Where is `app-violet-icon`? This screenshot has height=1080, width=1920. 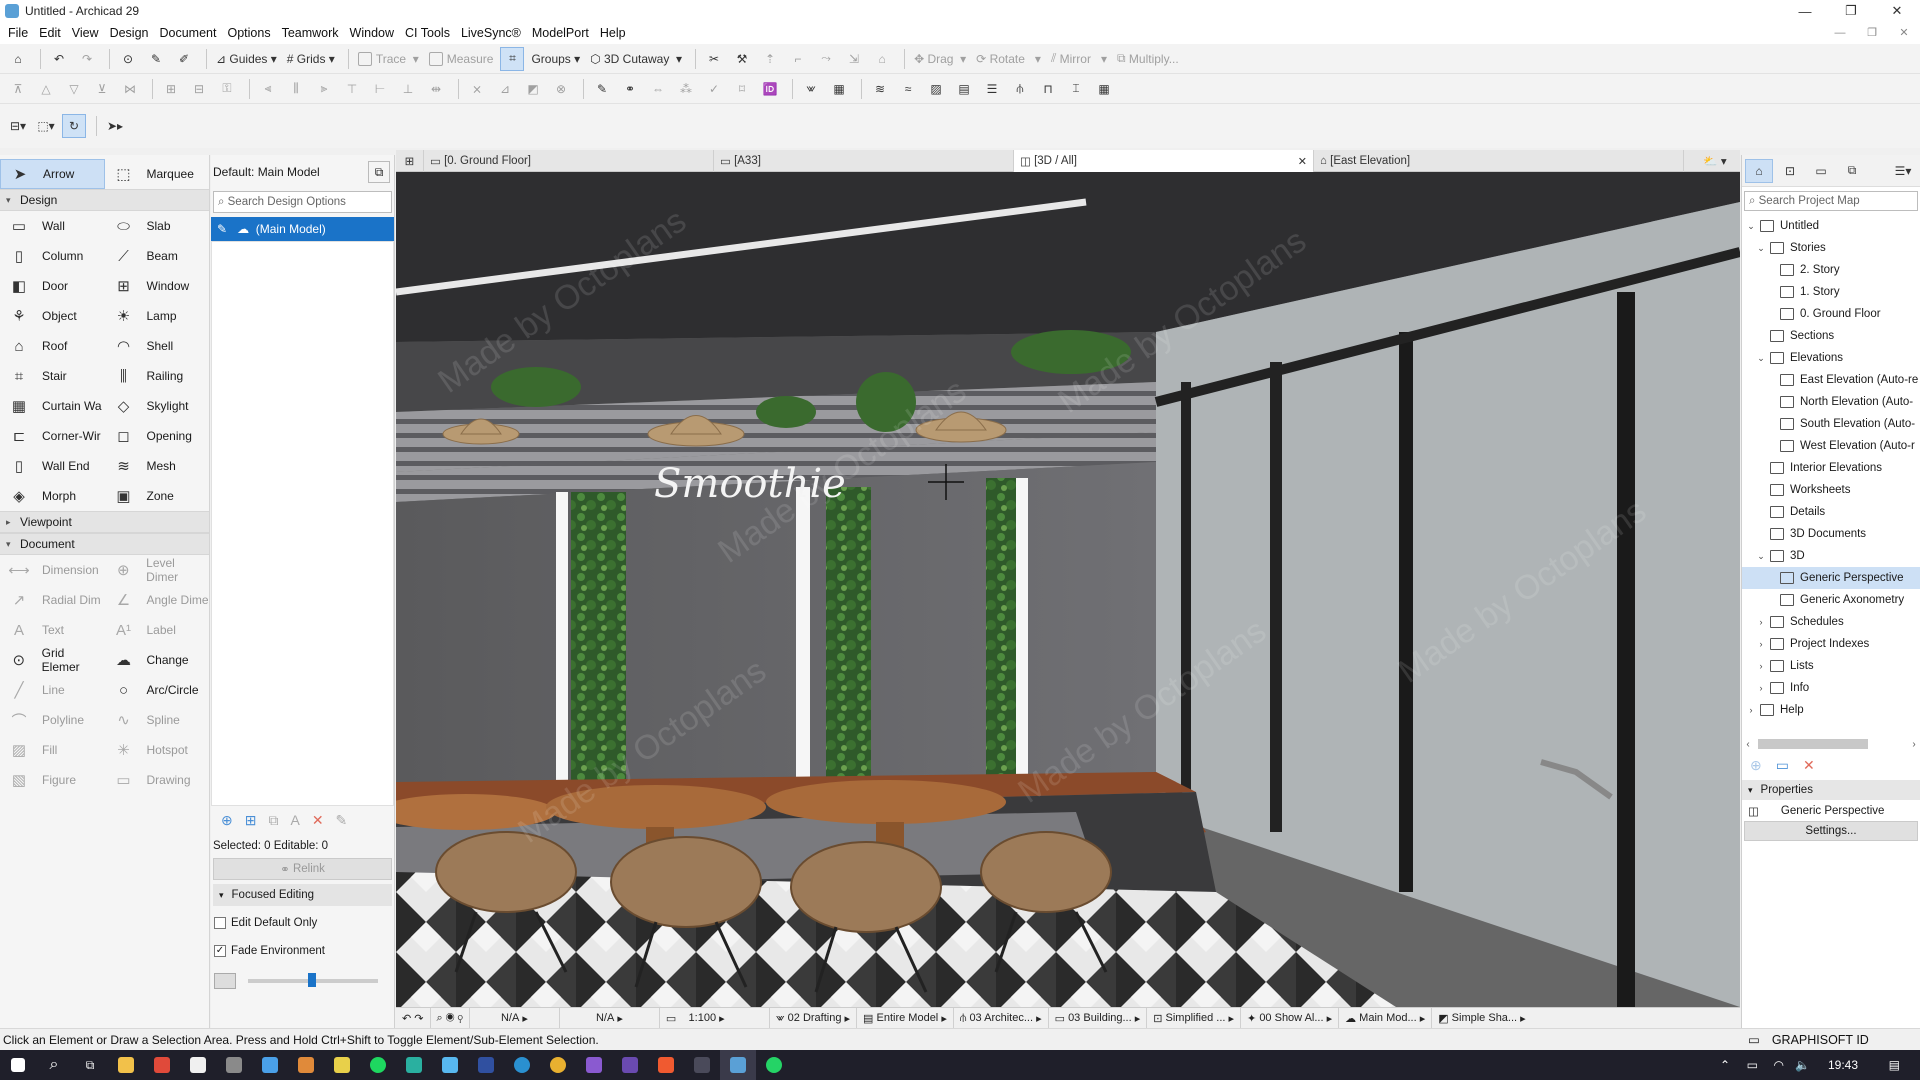 app-violet-icon is located at coordinates (630, 1065).